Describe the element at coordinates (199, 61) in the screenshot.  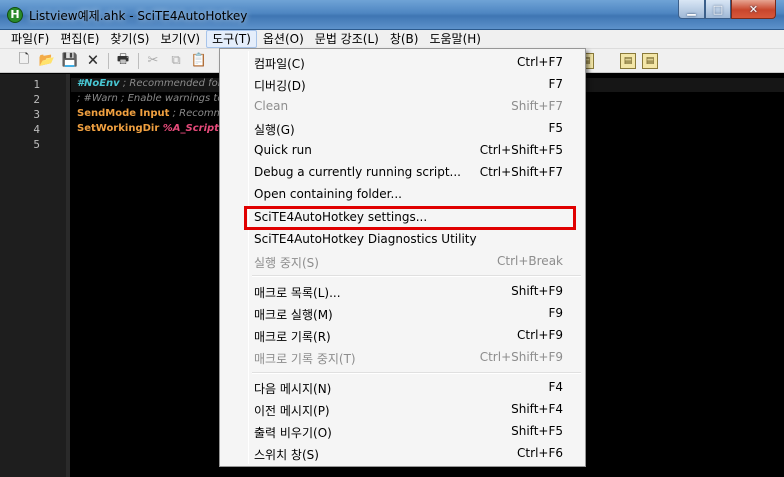
I see `paste-icon: 📋` at that location.